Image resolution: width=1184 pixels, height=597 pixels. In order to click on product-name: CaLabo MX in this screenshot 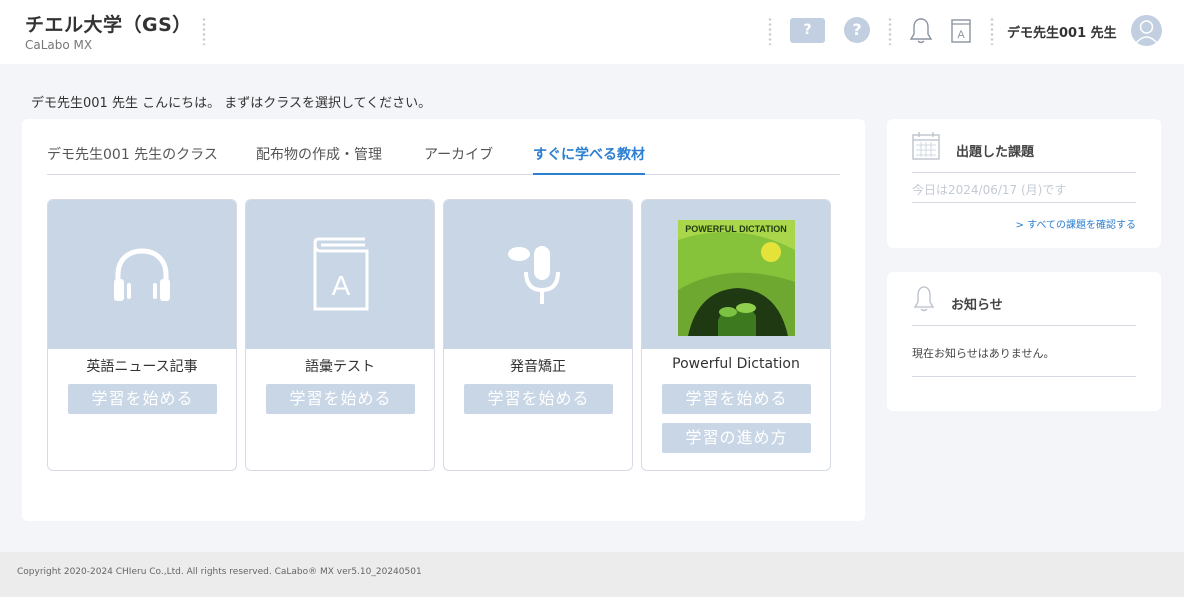, I will do `click(59, 45)`.